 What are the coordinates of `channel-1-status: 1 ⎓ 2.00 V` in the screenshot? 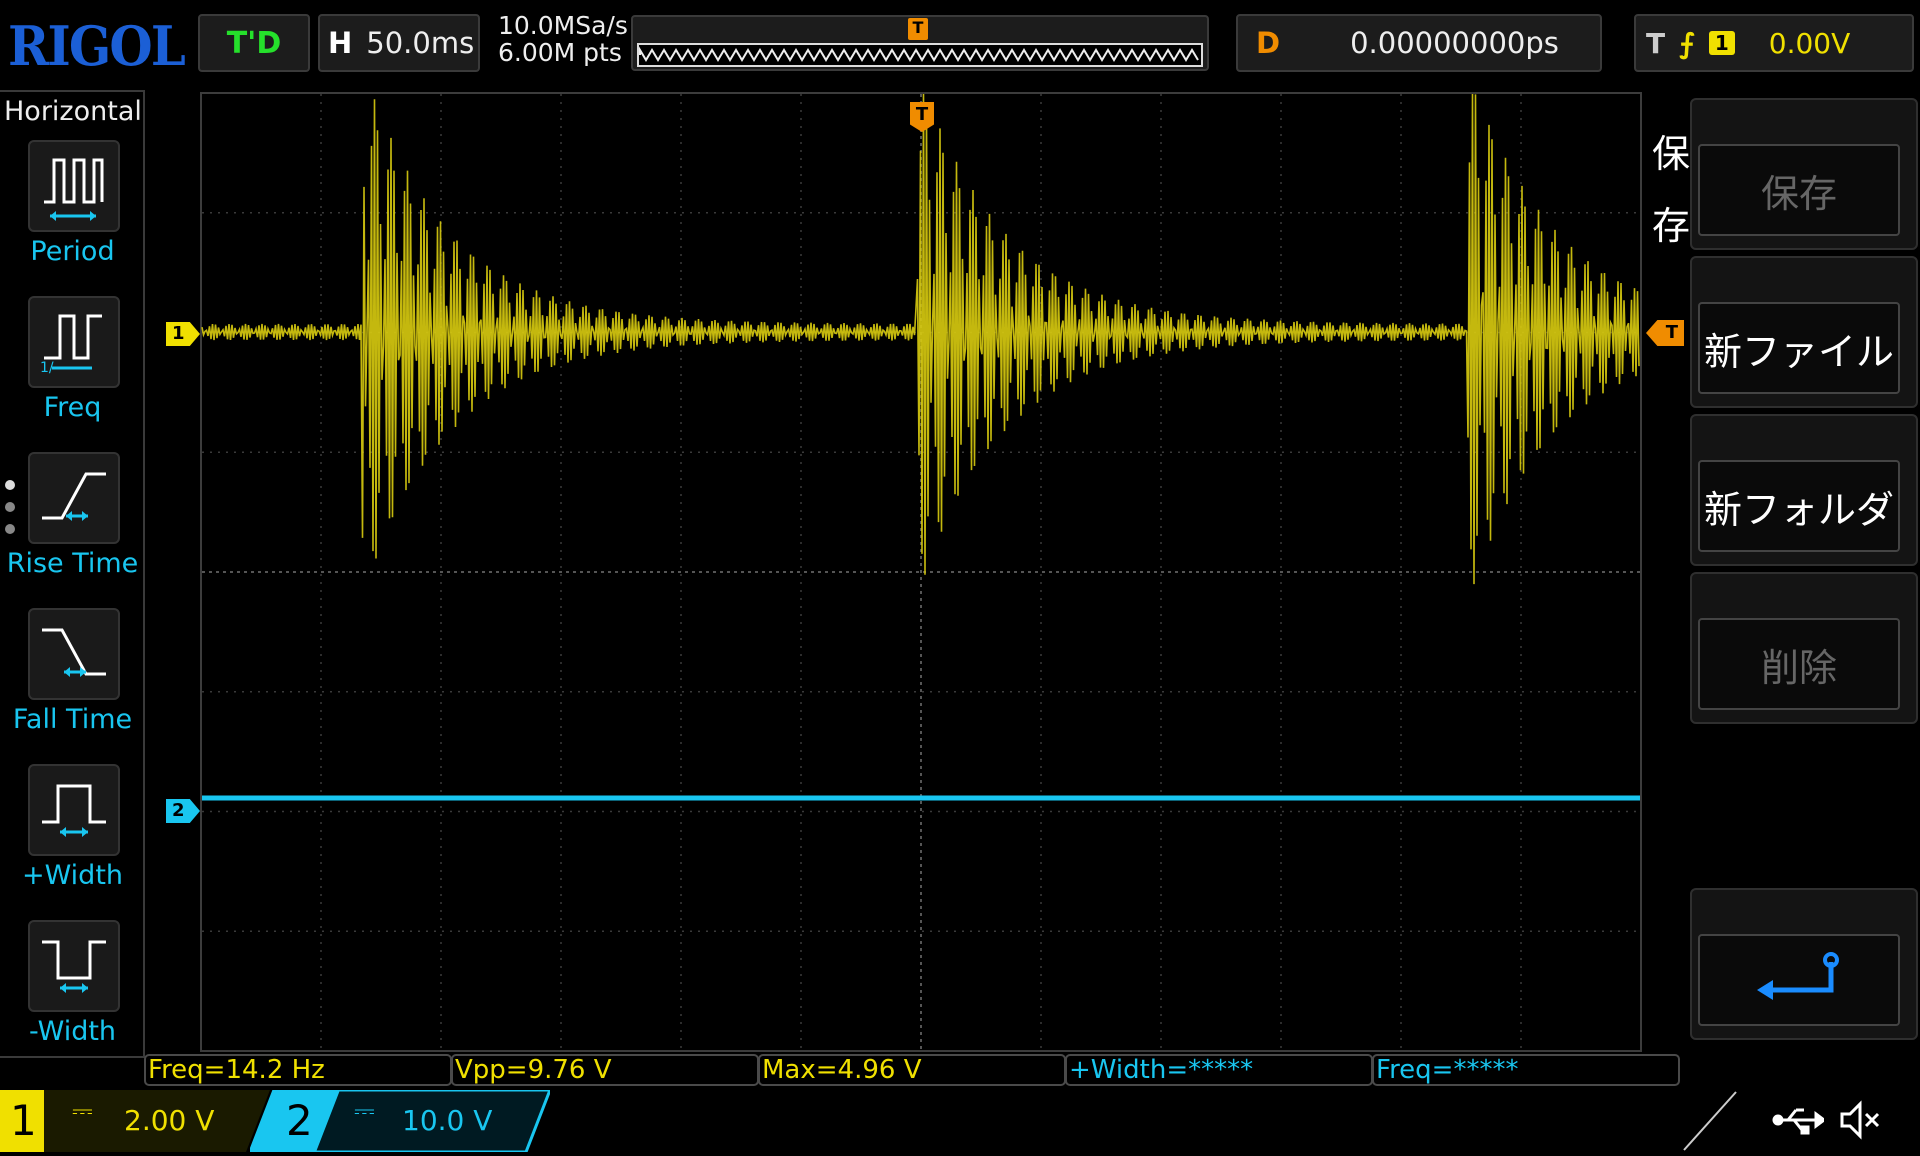 It's located at (135, 1121).